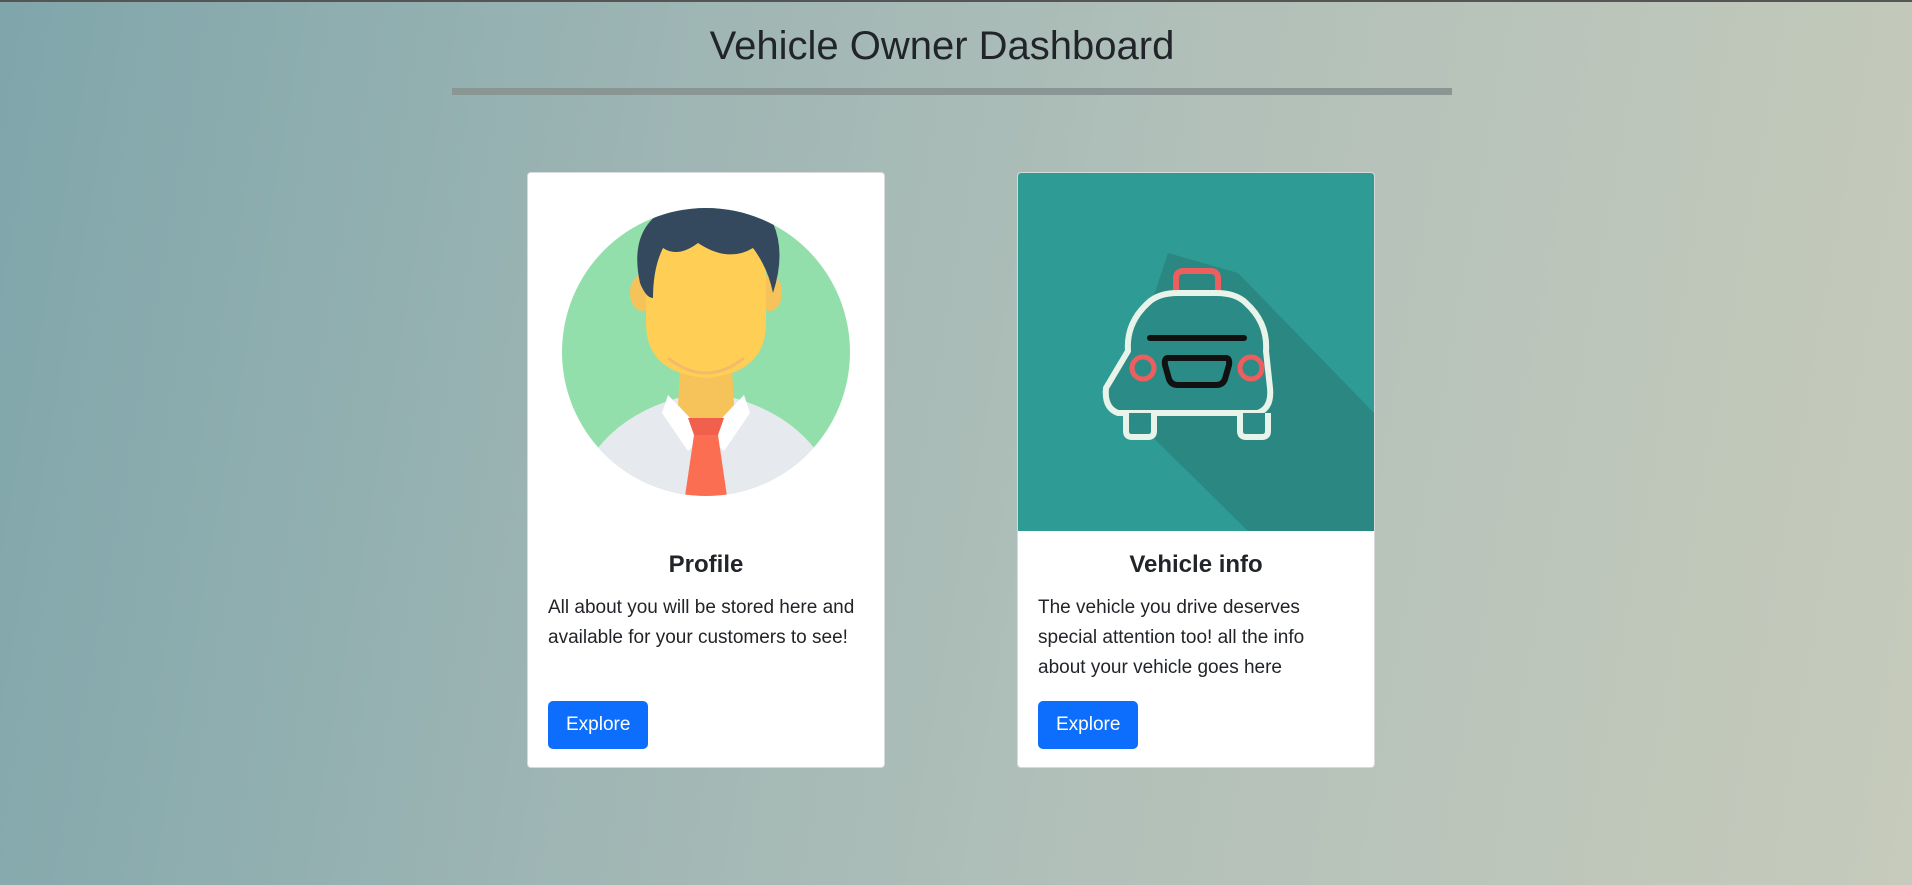 This screenshot has width=1912, height=885. Describe the element at coordinates (598, 725) in the screenshot. I see `profile-explore-button: Explore` at that location.